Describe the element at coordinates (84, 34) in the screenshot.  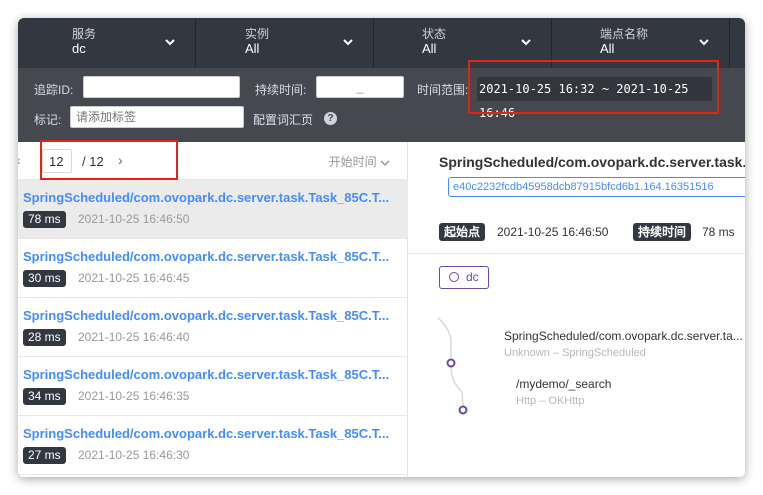
I see `service-filter-label: 服务` at that location.